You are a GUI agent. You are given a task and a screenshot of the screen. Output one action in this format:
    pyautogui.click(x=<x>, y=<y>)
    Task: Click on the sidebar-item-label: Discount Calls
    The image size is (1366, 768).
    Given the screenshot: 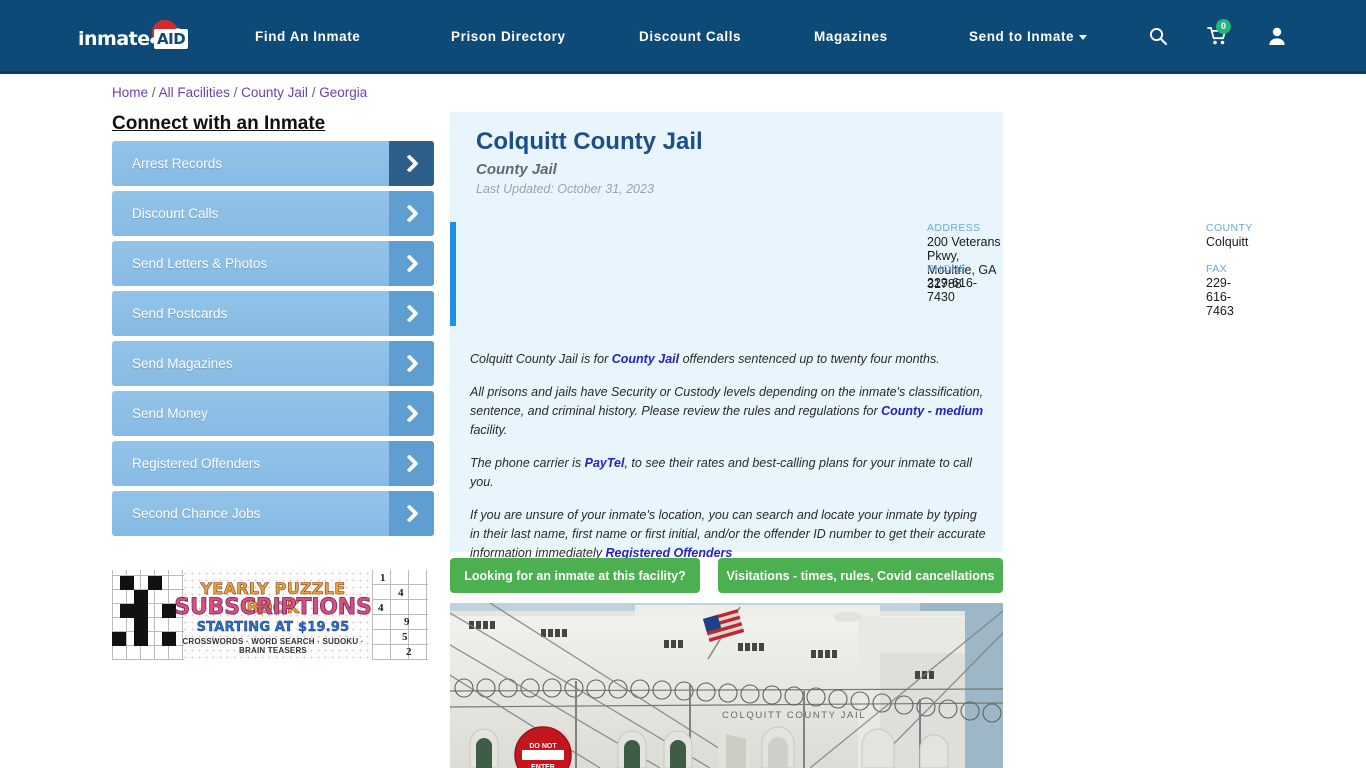 What is the action you would take?
    pyautogui.click(x=175, y=213)
    